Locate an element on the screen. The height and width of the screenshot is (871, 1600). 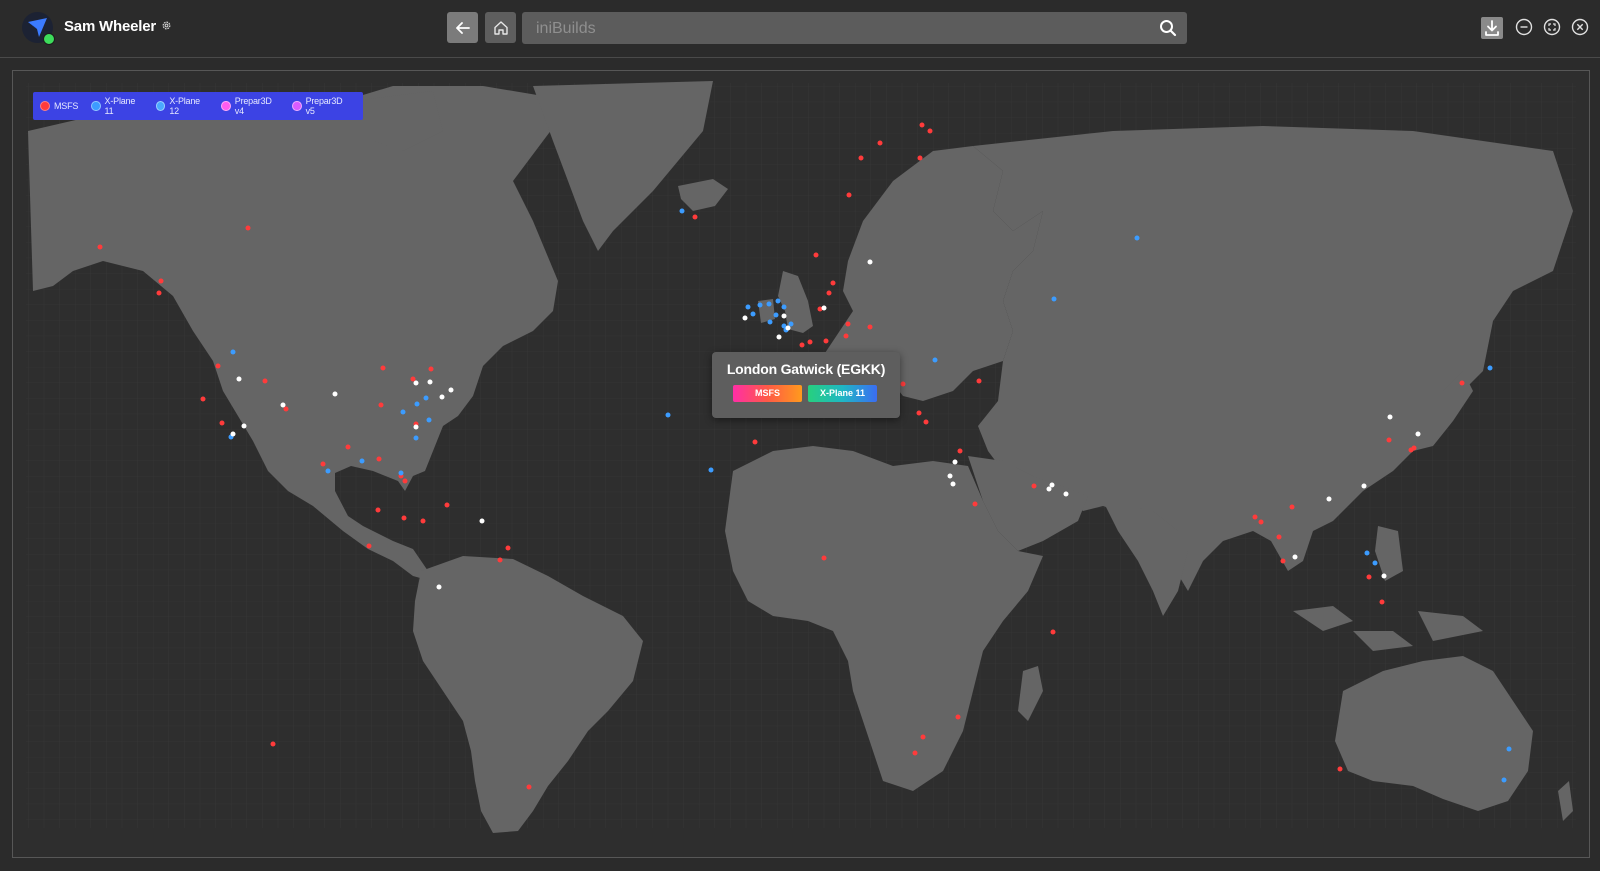
arrow-left-icon is located at coordinates (462, 27).